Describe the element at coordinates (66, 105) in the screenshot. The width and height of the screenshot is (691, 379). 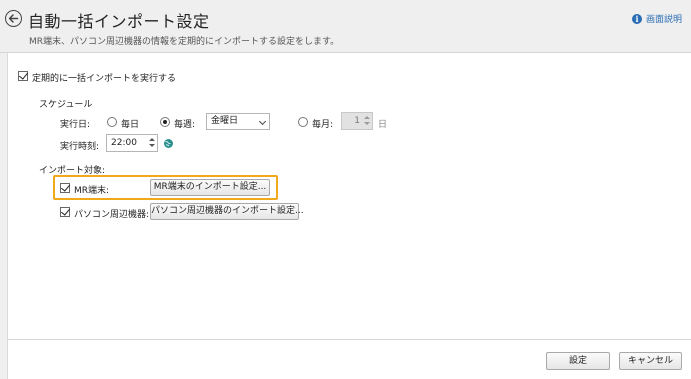
I see `schedule-heading: スケジュール` at that location.